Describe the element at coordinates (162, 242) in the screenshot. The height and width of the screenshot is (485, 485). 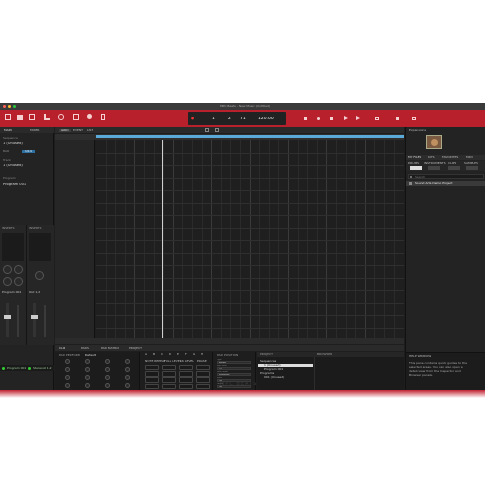
I see `playhead` at that location.